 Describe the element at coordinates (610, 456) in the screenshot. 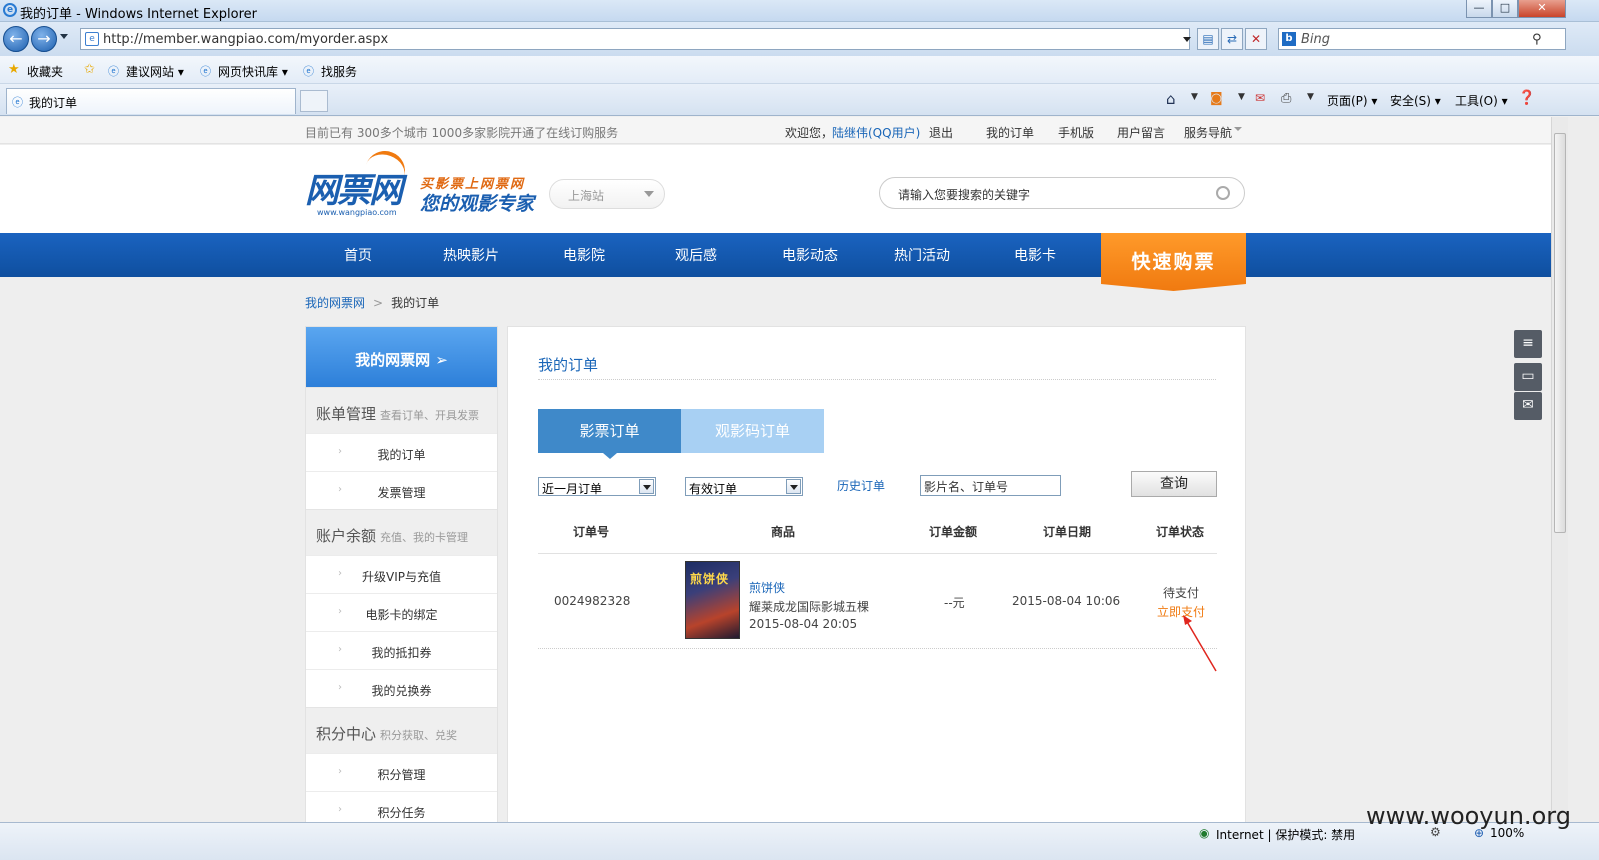

I see `active-tab-pointer` at that location.